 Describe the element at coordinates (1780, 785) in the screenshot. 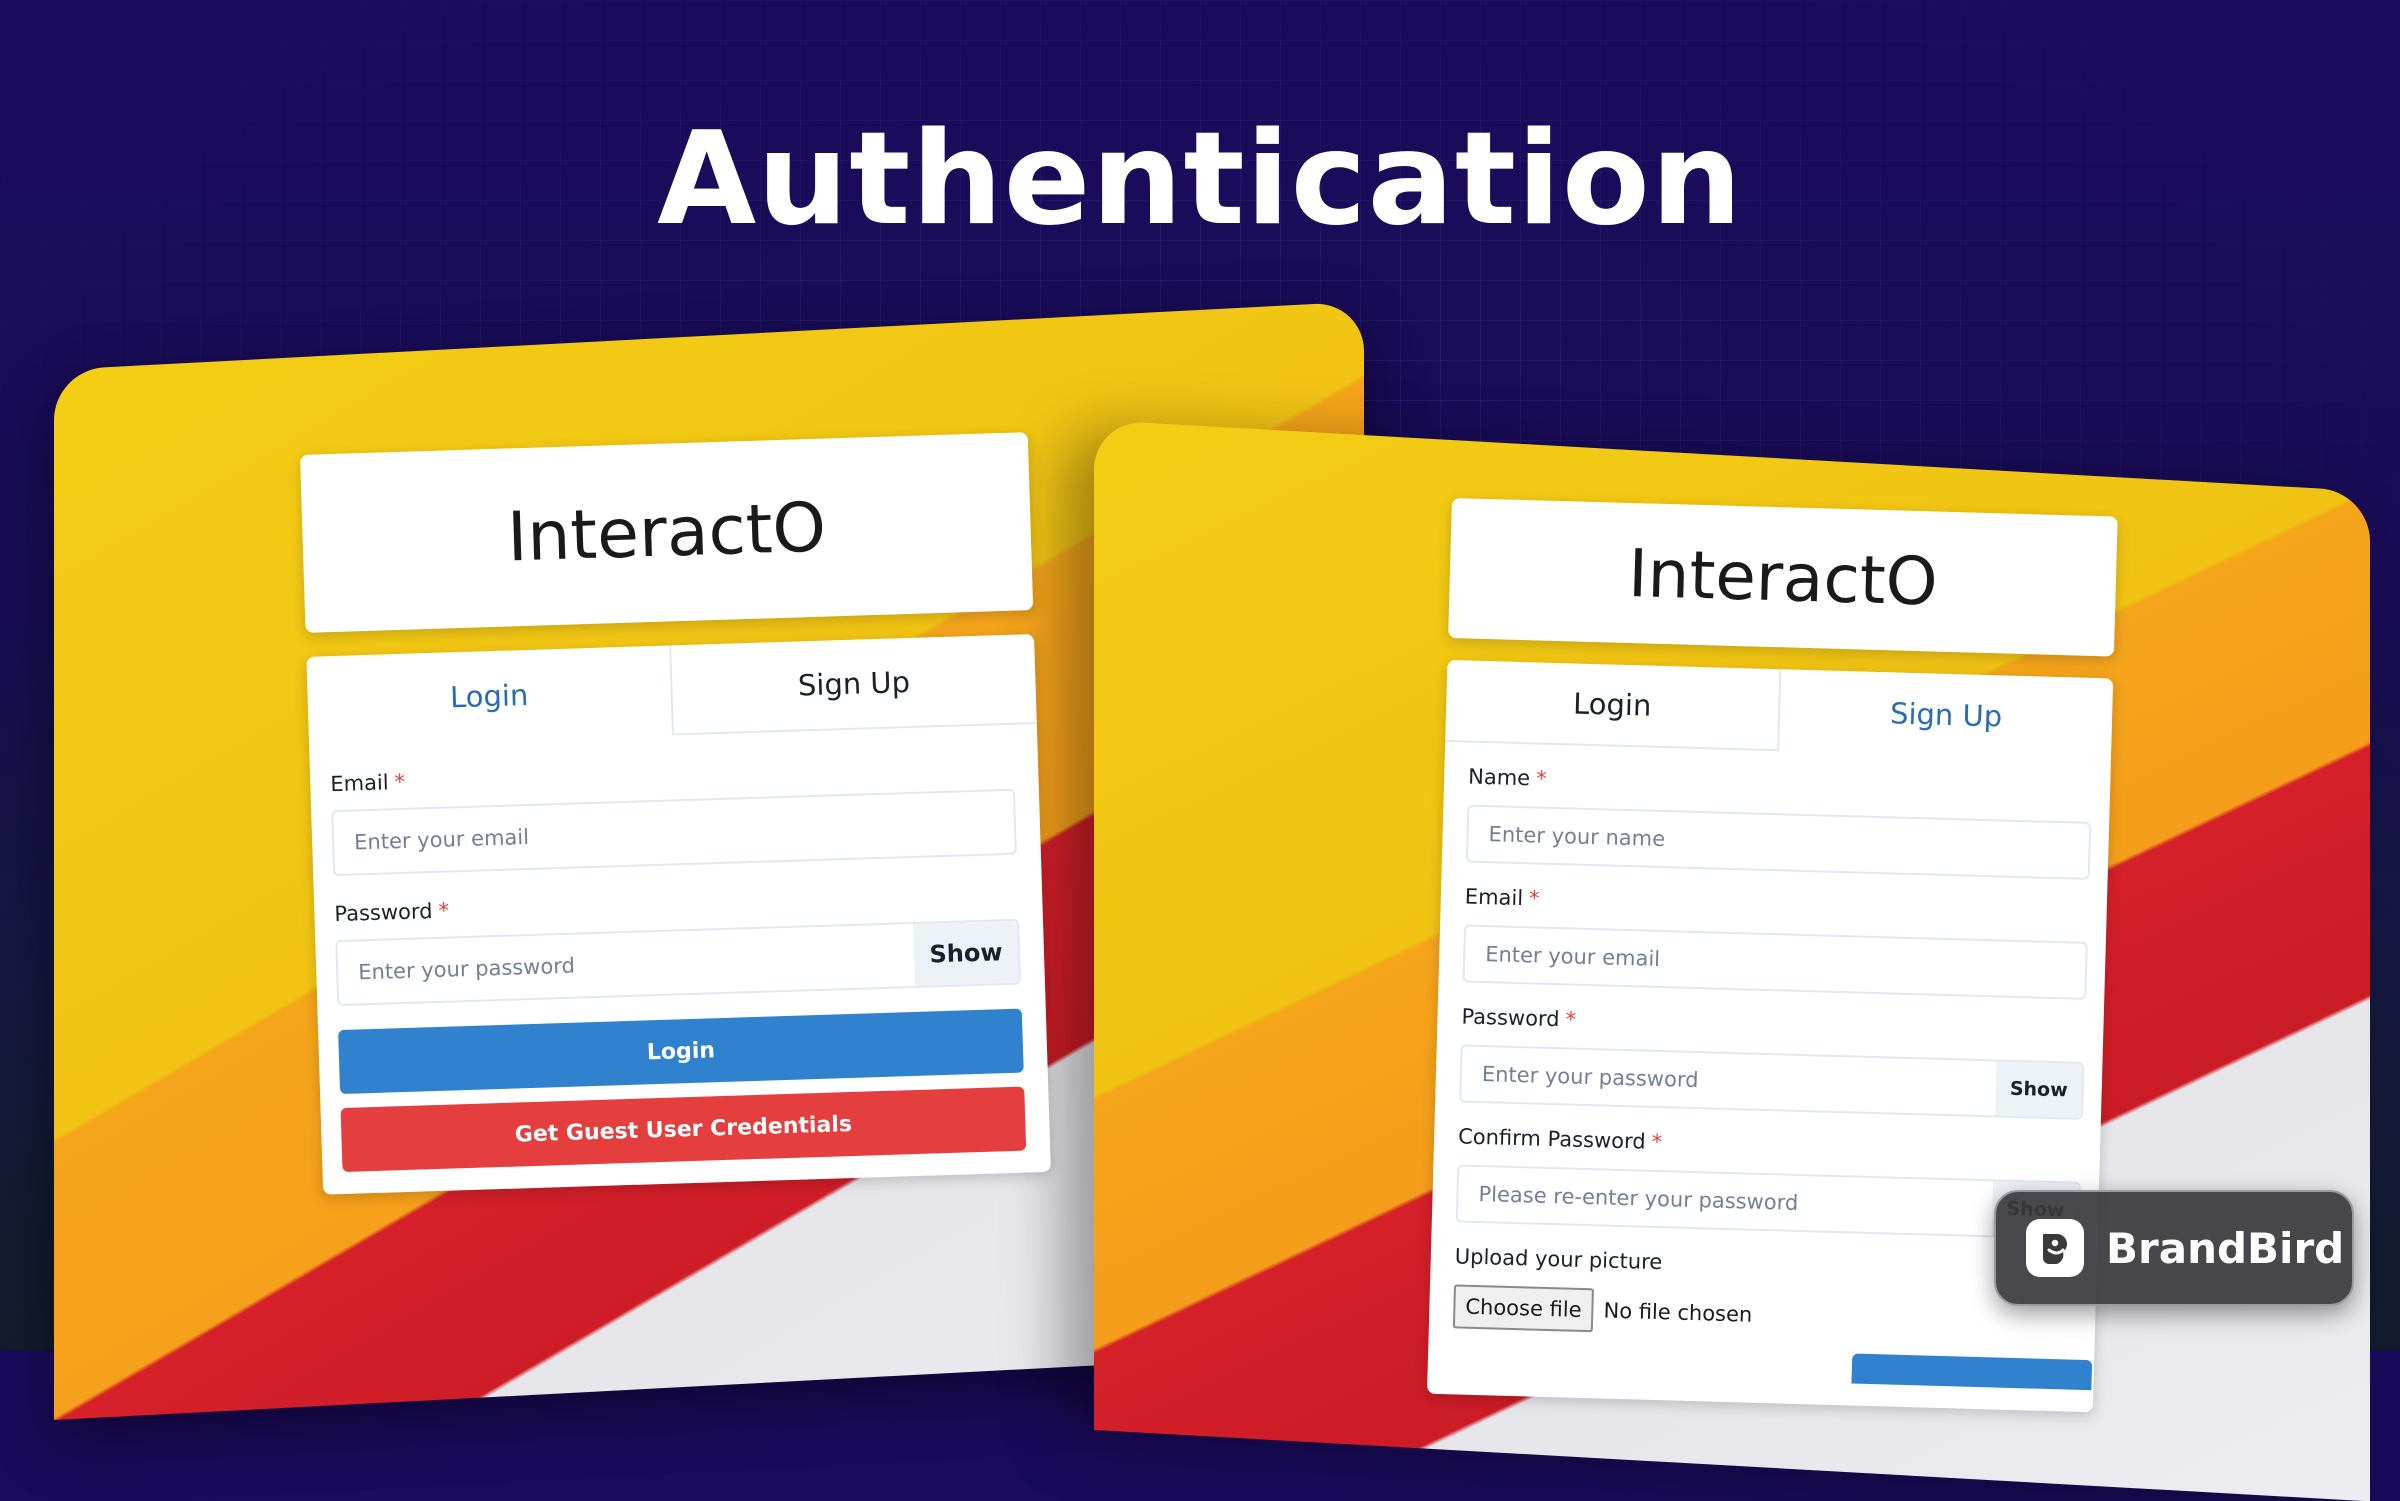

I see `name-label: Name *` at that location.